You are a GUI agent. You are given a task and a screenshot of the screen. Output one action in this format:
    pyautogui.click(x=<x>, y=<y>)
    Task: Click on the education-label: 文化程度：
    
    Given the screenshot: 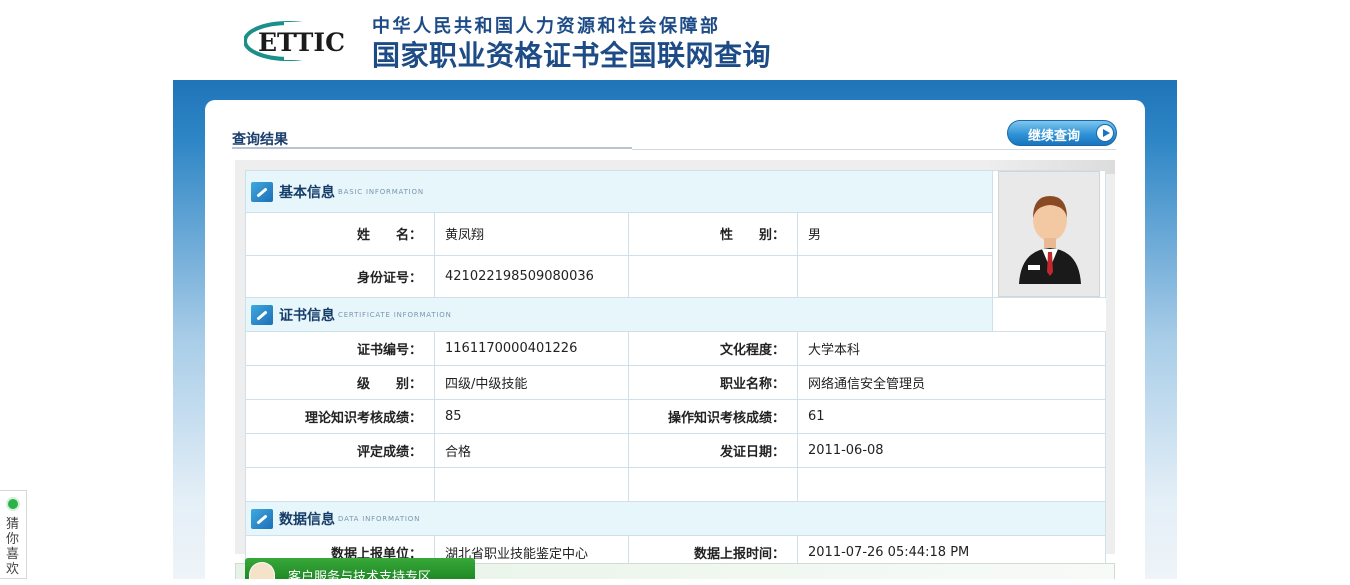 What is the action you would take?
    pyautogui.click(x=713, y=348)
    